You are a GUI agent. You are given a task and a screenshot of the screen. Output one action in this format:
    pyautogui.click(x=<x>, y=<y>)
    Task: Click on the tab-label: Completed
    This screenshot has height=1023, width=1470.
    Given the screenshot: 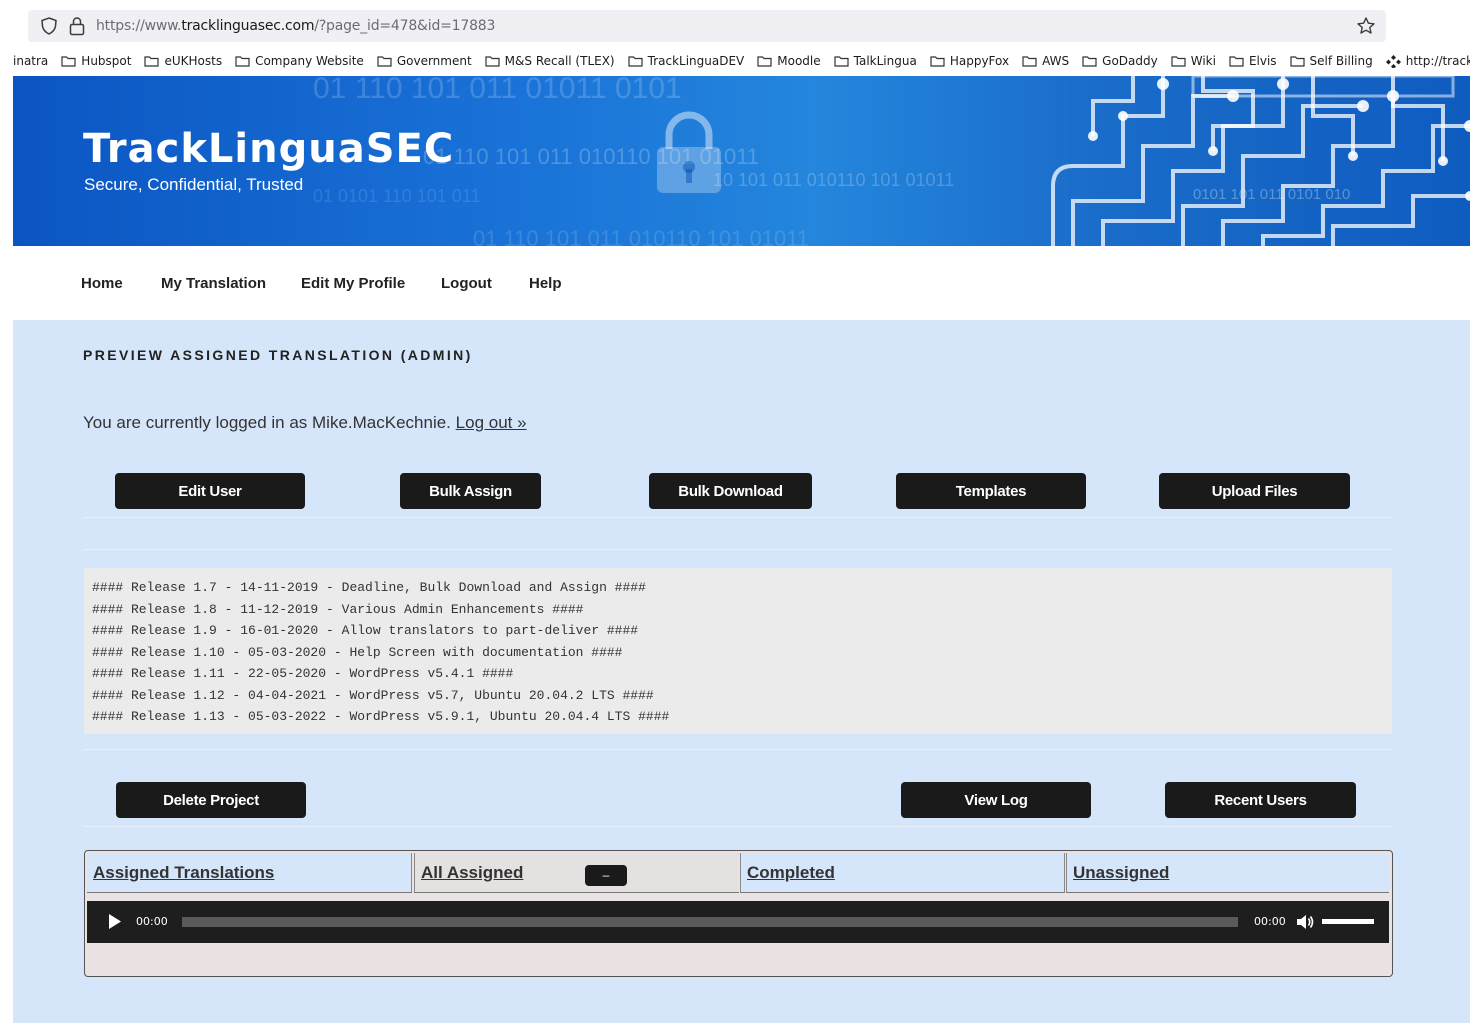 What is the action you would take?
    pyautogui.click(x=791, y=872)
    